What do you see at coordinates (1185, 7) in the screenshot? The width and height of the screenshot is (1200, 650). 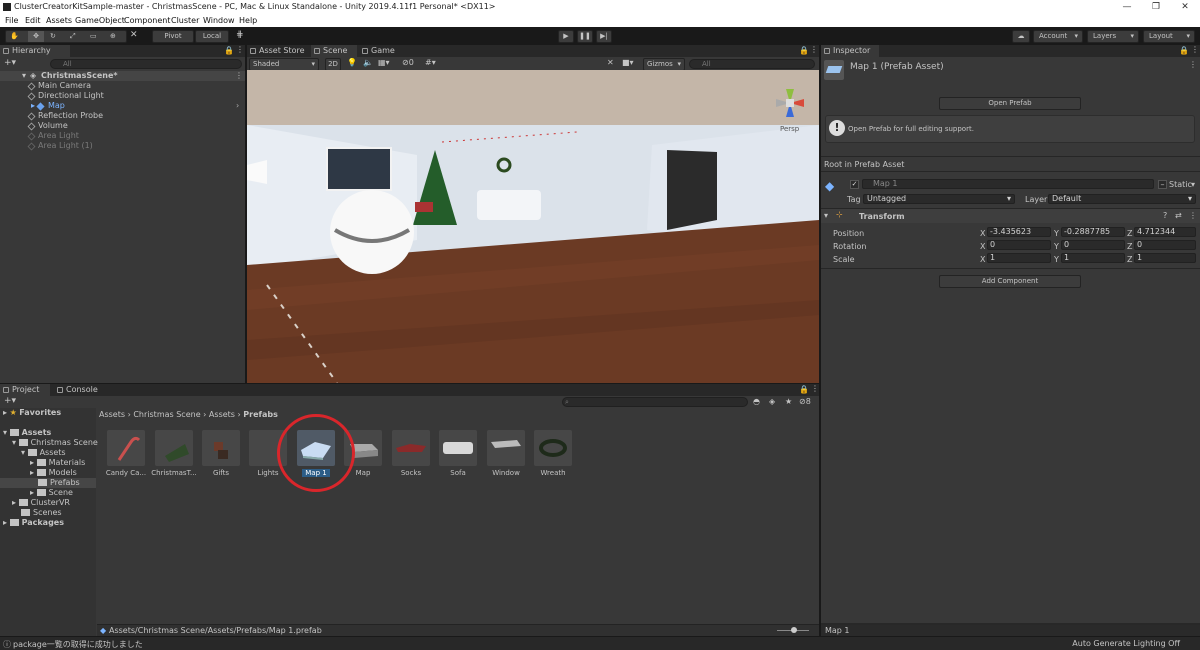 I see `close-icon: ✕` at bounding box center [1185, 7].